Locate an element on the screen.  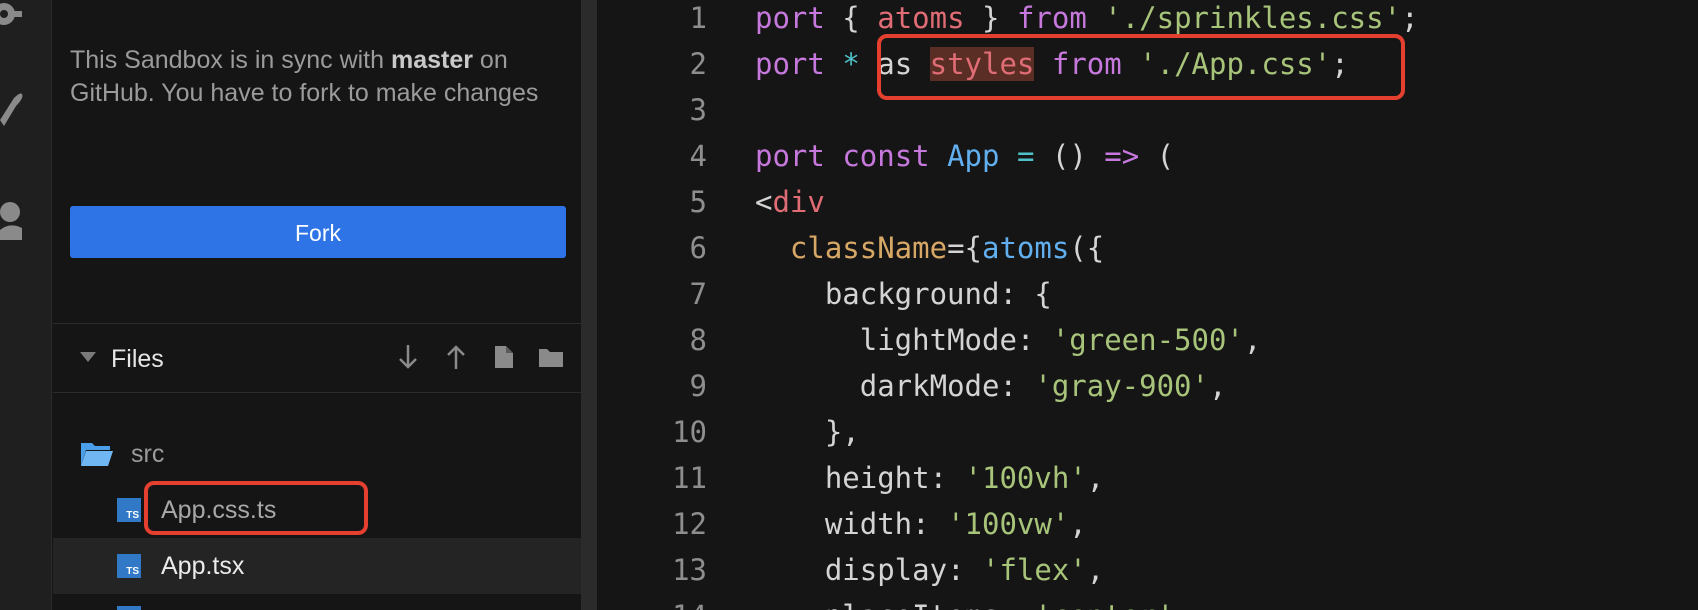
folder-label: src is located at coordinates (148, 454).